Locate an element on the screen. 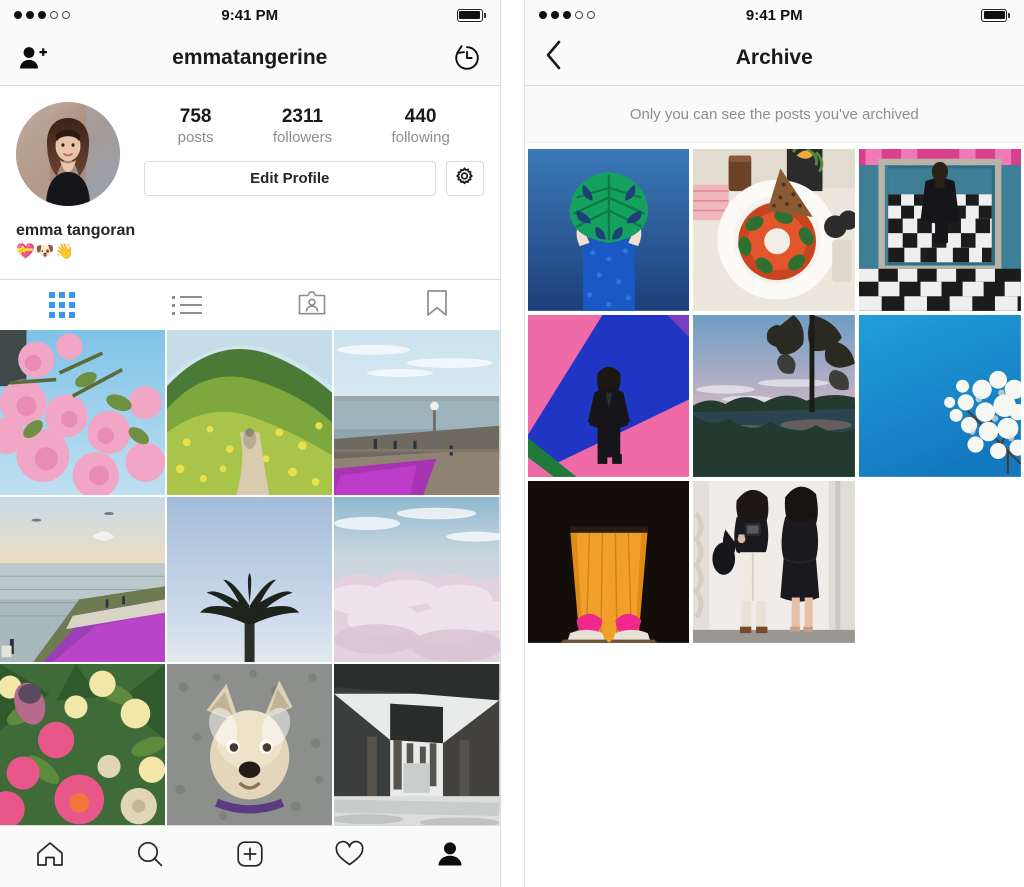 This screenshot has height=887, width=1024. tab-saved is located at coordinates (437, 305).